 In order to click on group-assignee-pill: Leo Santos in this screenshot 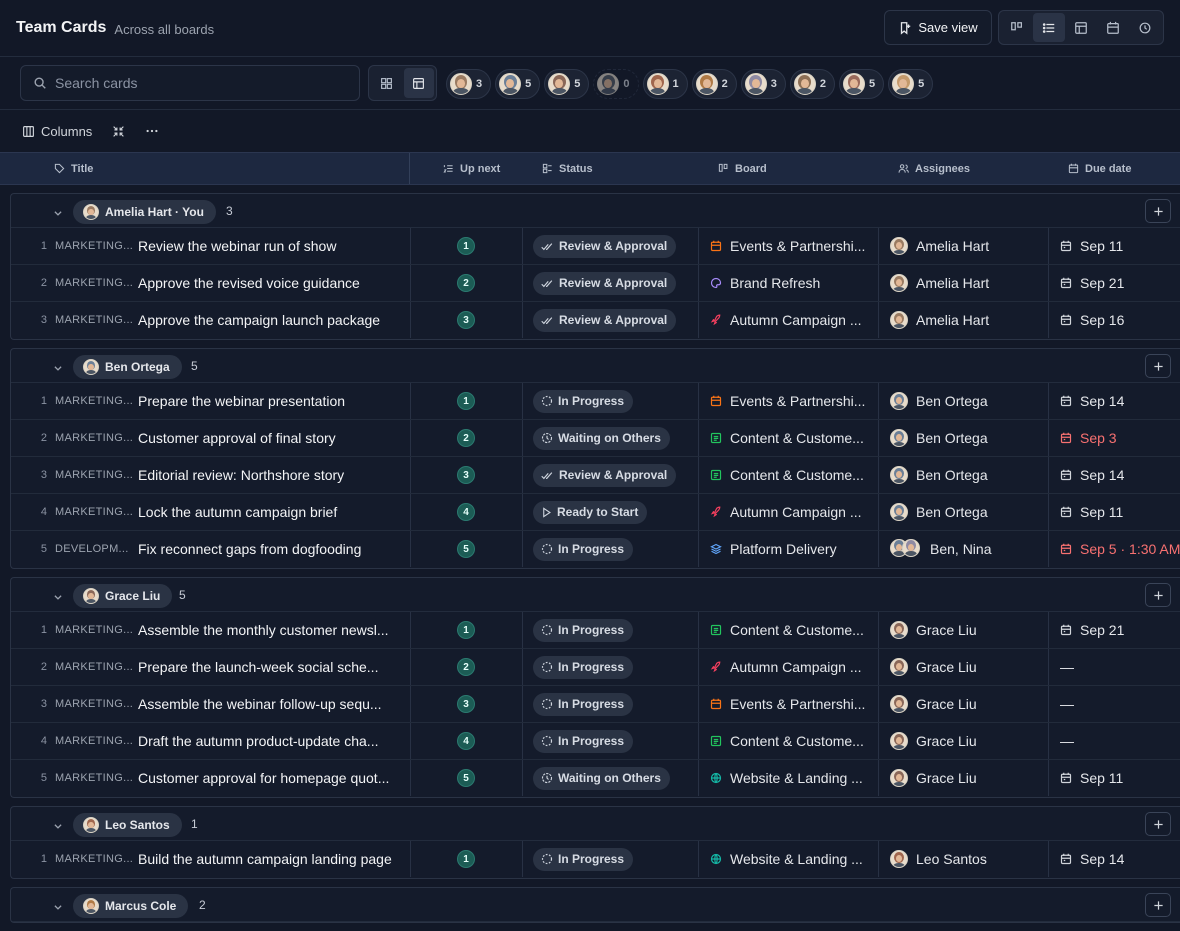, I will do `click(127, 825)`.